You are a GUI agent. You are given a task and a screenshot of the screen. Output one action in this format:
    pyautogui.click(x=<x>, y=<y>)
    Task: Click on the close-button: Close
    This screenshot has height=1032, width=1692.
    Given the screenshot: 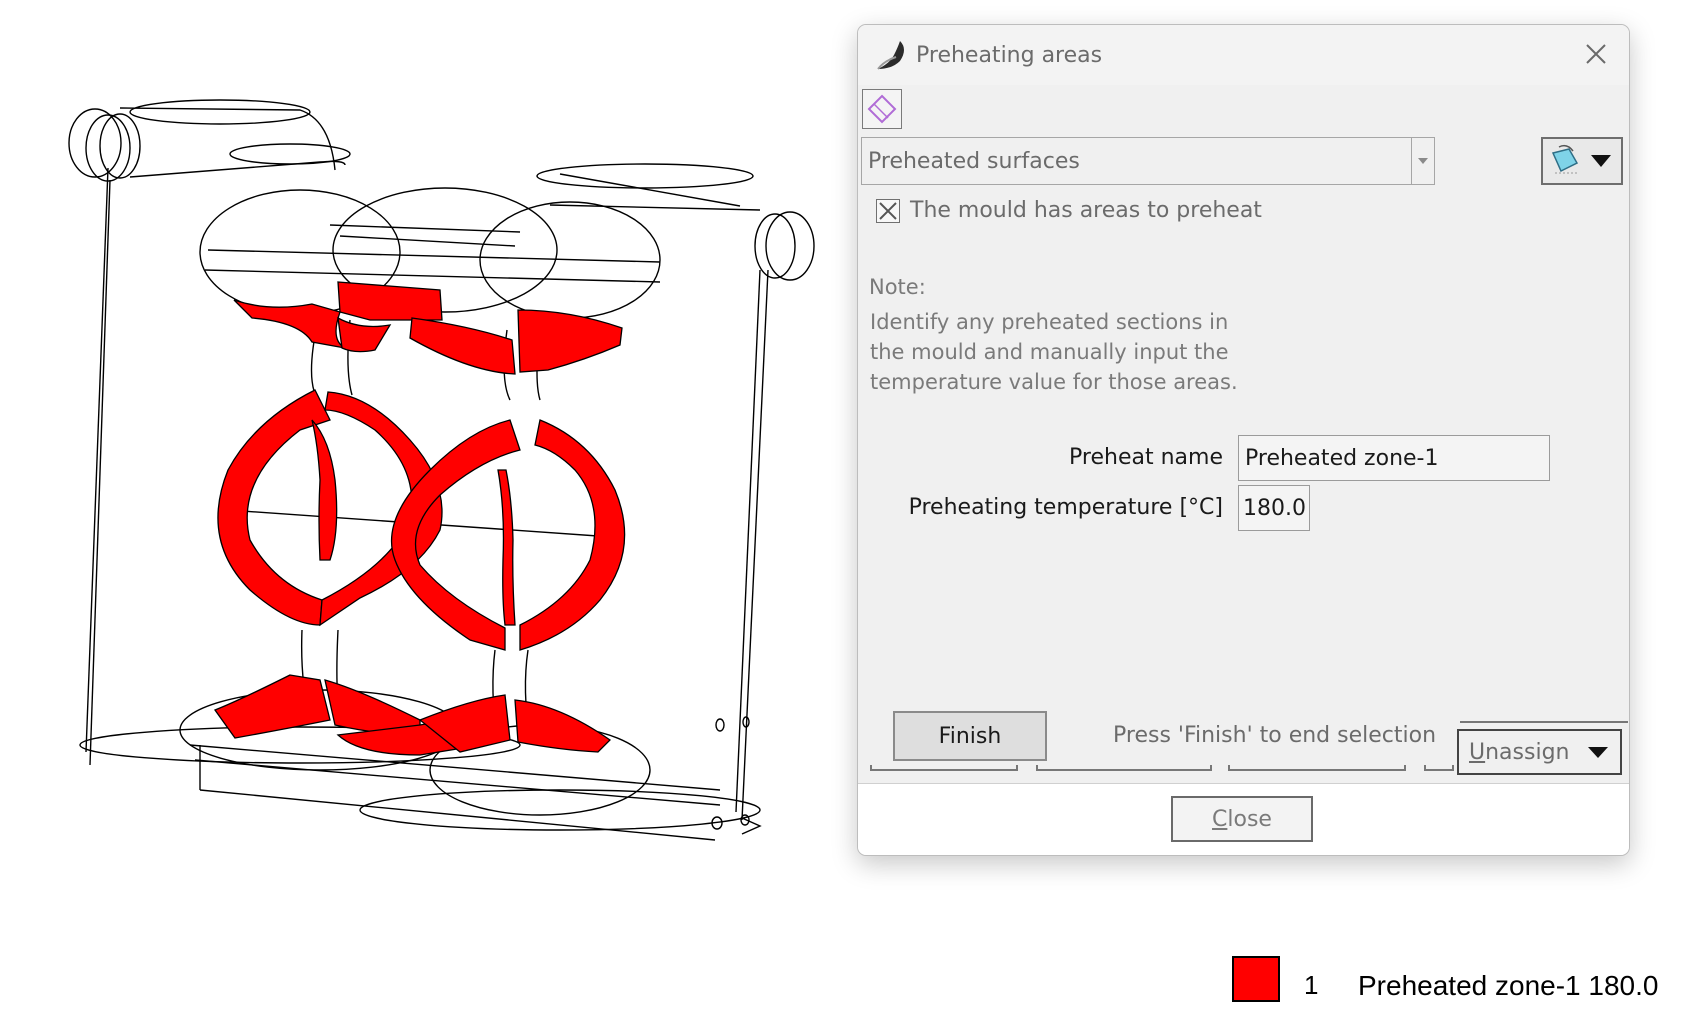 What is the action you would take?
    pyautogui.click(x=1242, y=819)
    